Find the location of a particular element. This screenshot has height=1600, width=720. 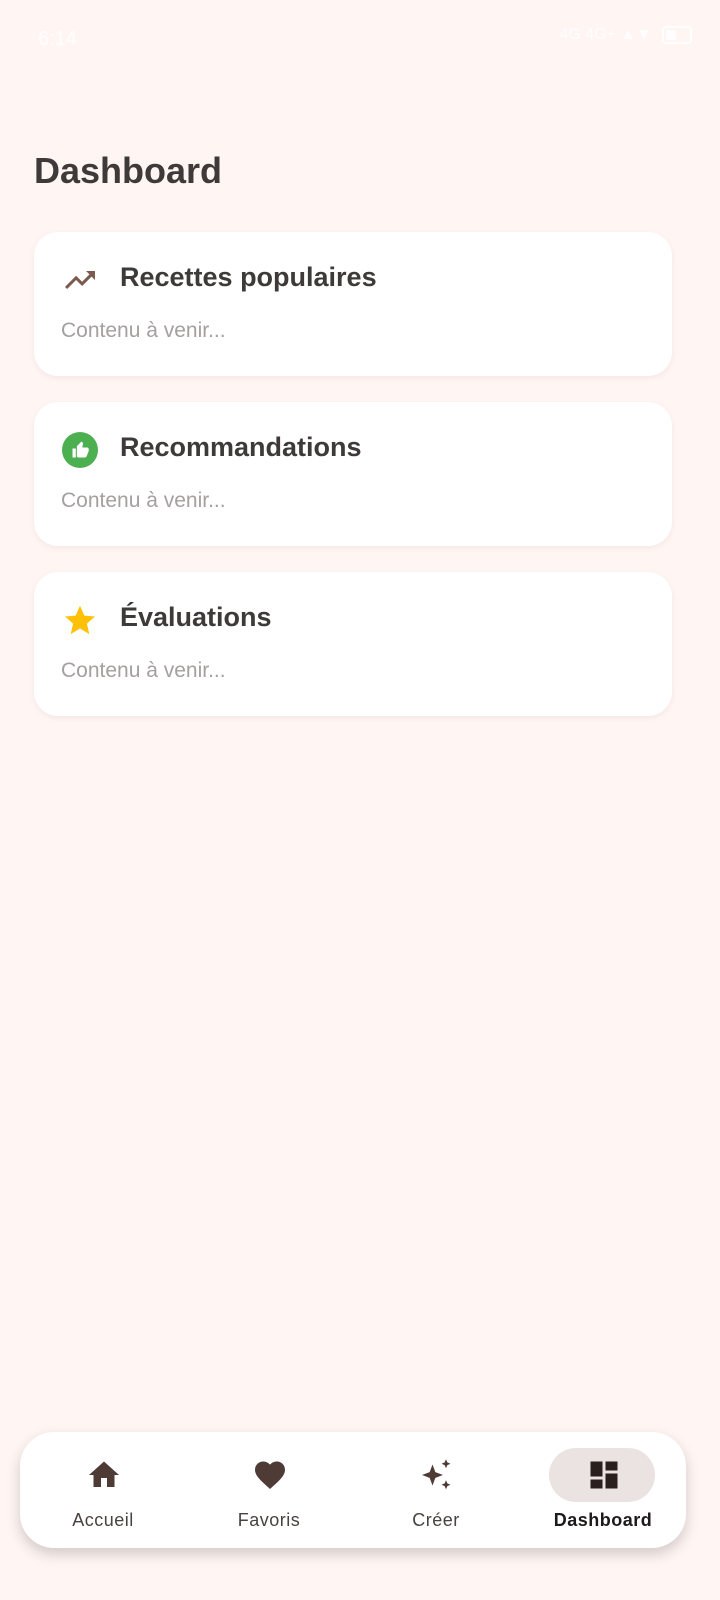

bottom-navigation: Accueil Favoris Créer Dashboard is located at coordinates (353, 1490).